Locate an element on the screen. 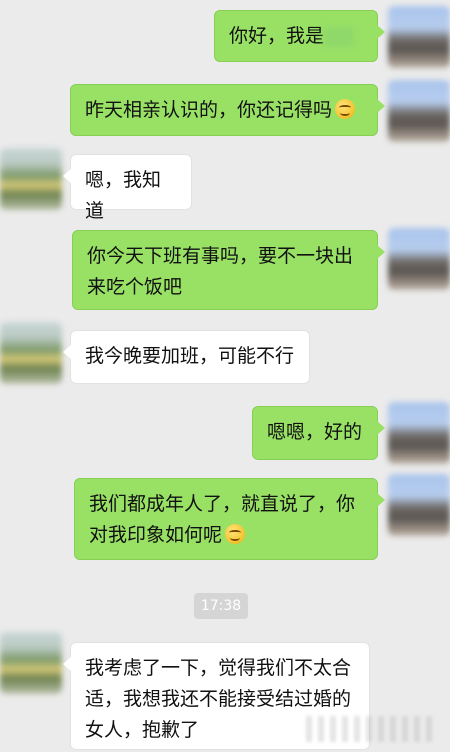 The image size is (450, 752). message-bubble-sent: 嗯嗯，好的 is located at coordinates (318, 433).